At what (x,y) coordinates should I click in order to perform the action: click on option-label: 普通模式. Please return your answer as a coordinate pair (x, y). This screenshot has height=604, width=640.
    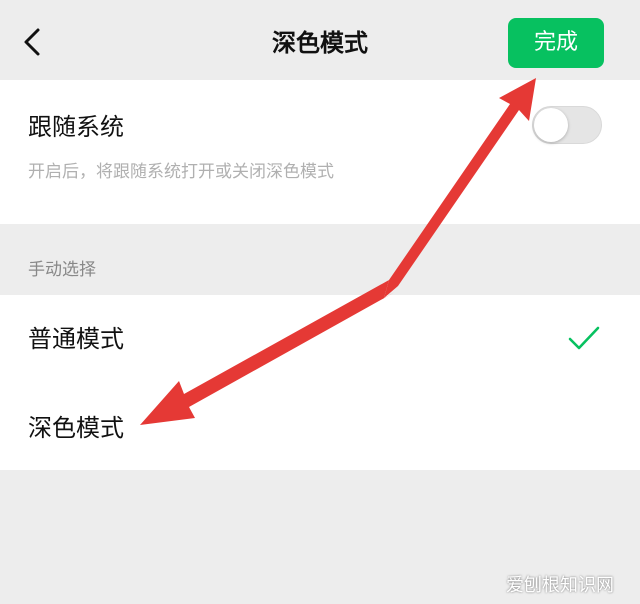
    Looking at the image, I should click on (76, 339).